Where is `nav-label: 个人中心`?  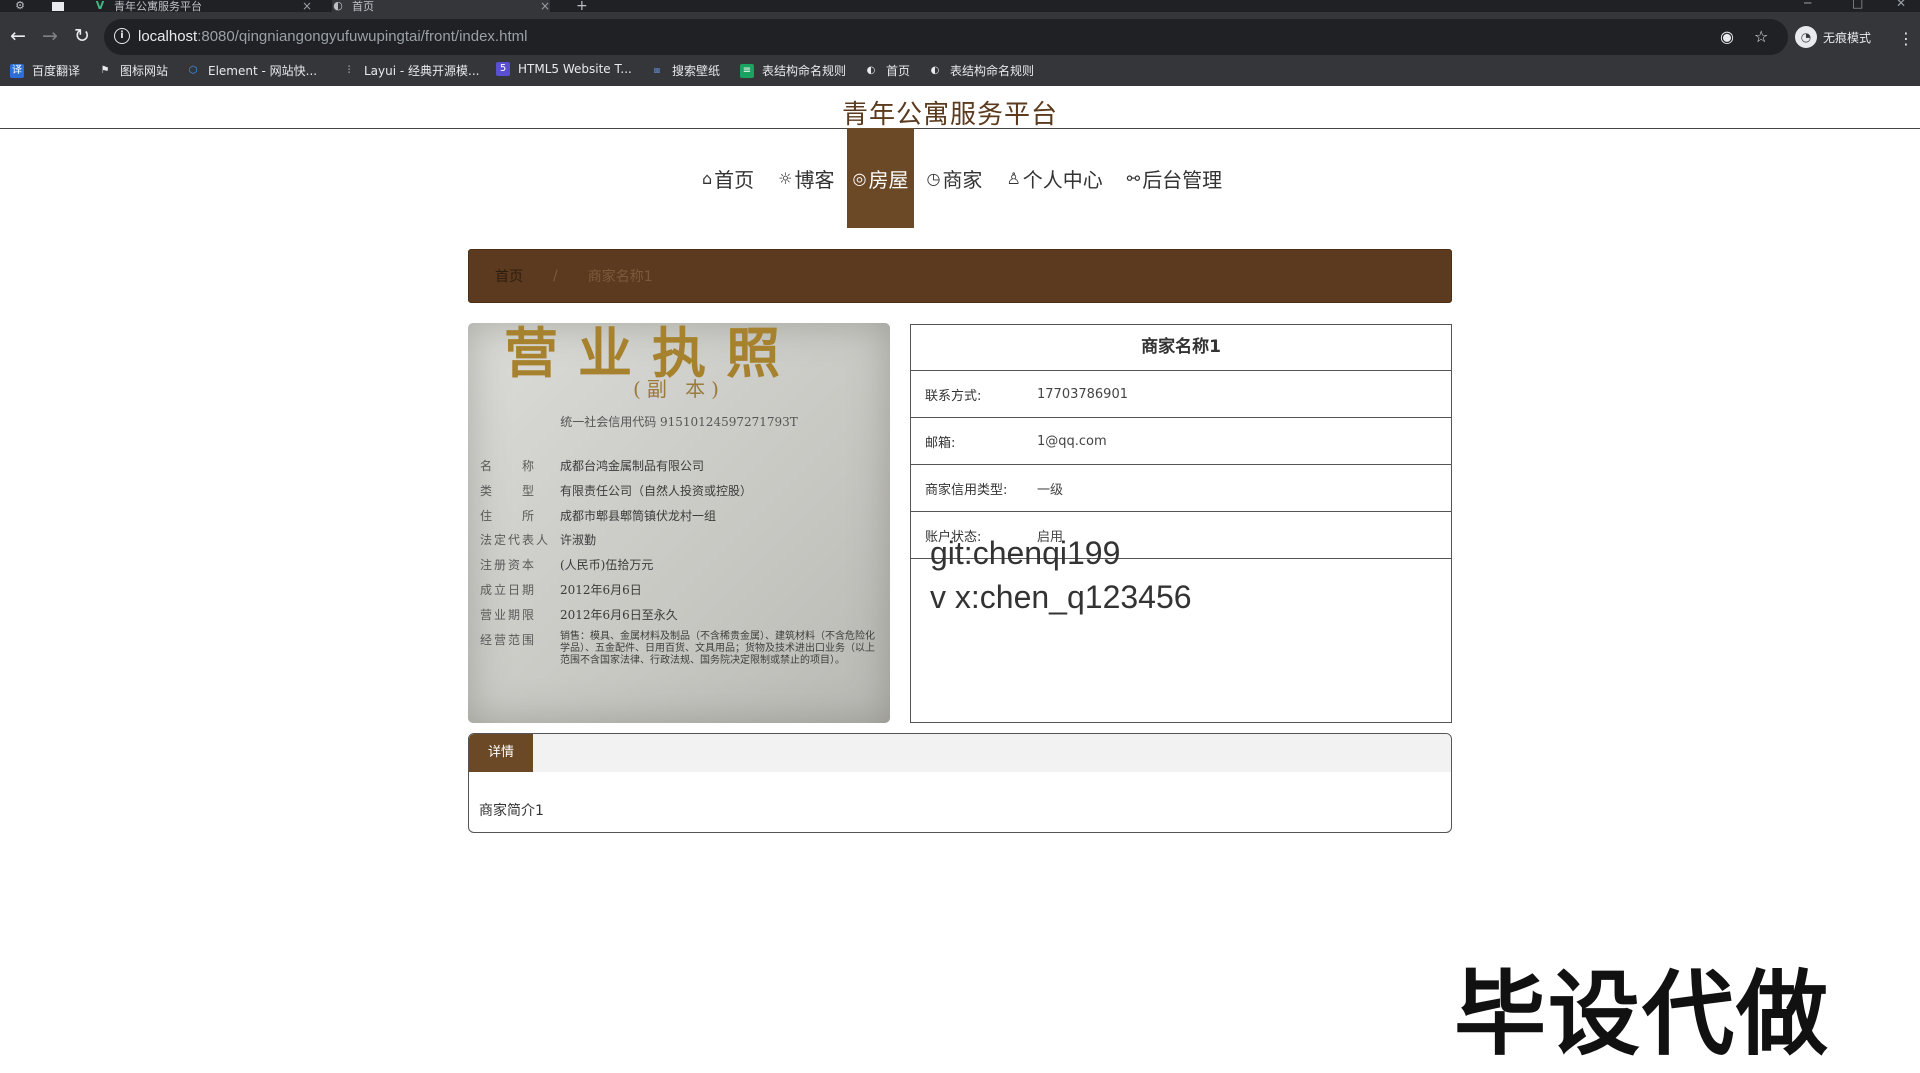 nav-label: 个人中心 is located at coordinates (1062, 179).